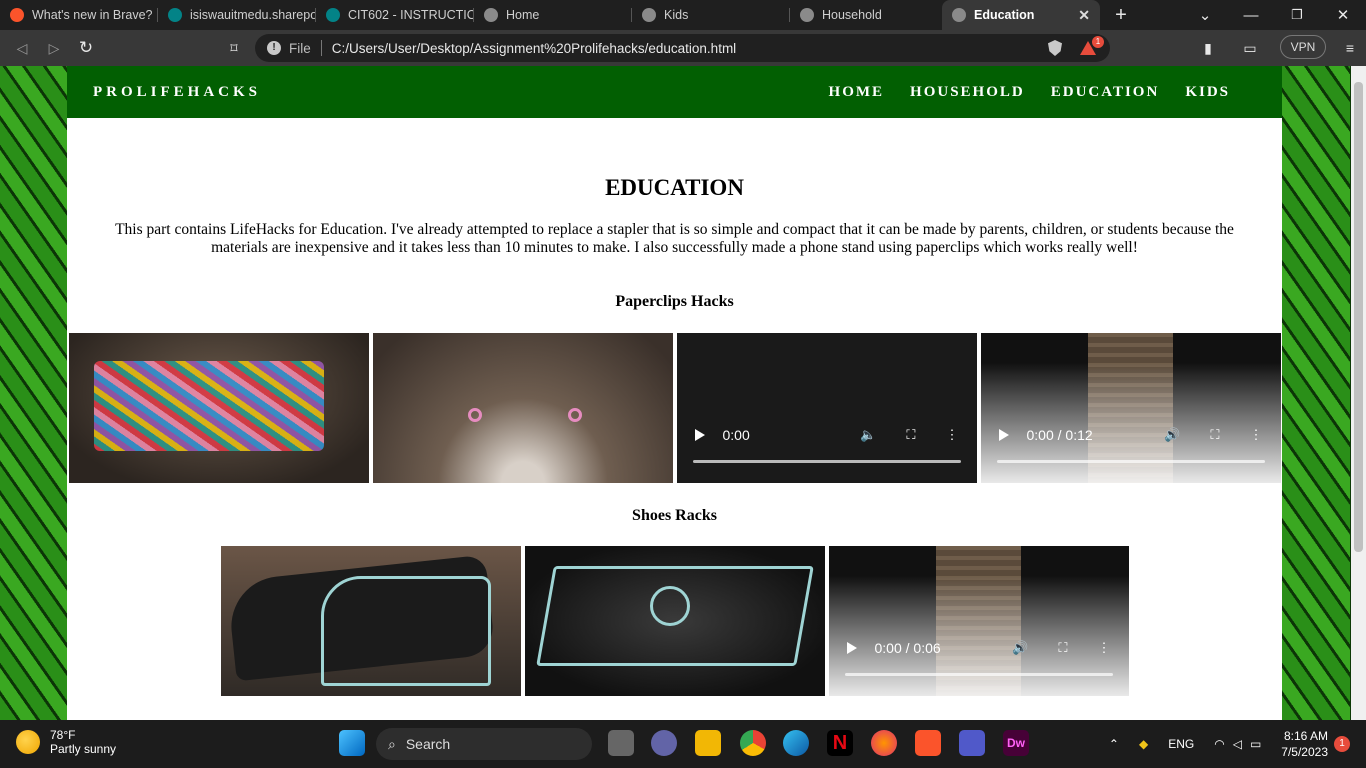 The height and width of the screenshot is (768, 1366). I want to click on paperclips-video-2: 0:00 / 0:12 🔊 ⛶ ⋮, so click(1130, 408).